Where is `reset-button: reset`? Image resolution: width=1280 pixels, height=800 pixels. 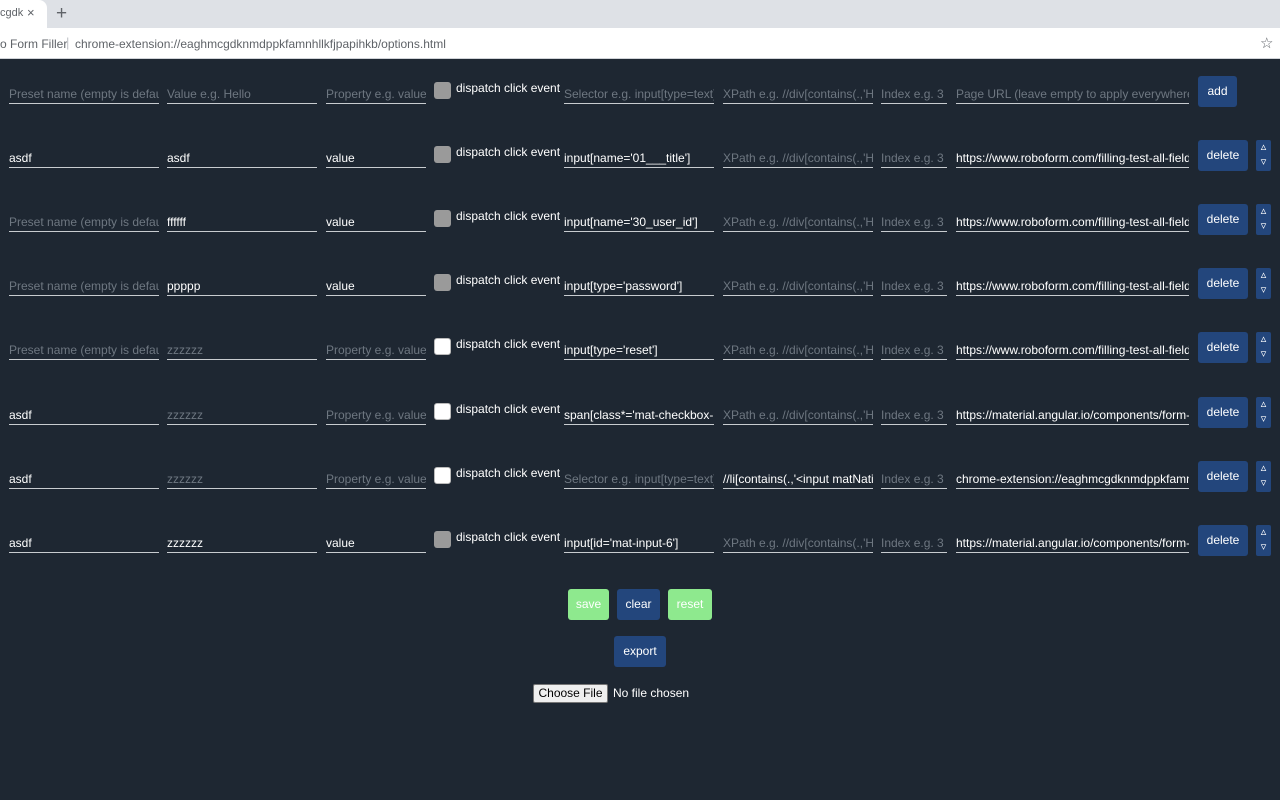
reset-button: reset is located at coordinates (690, 604).